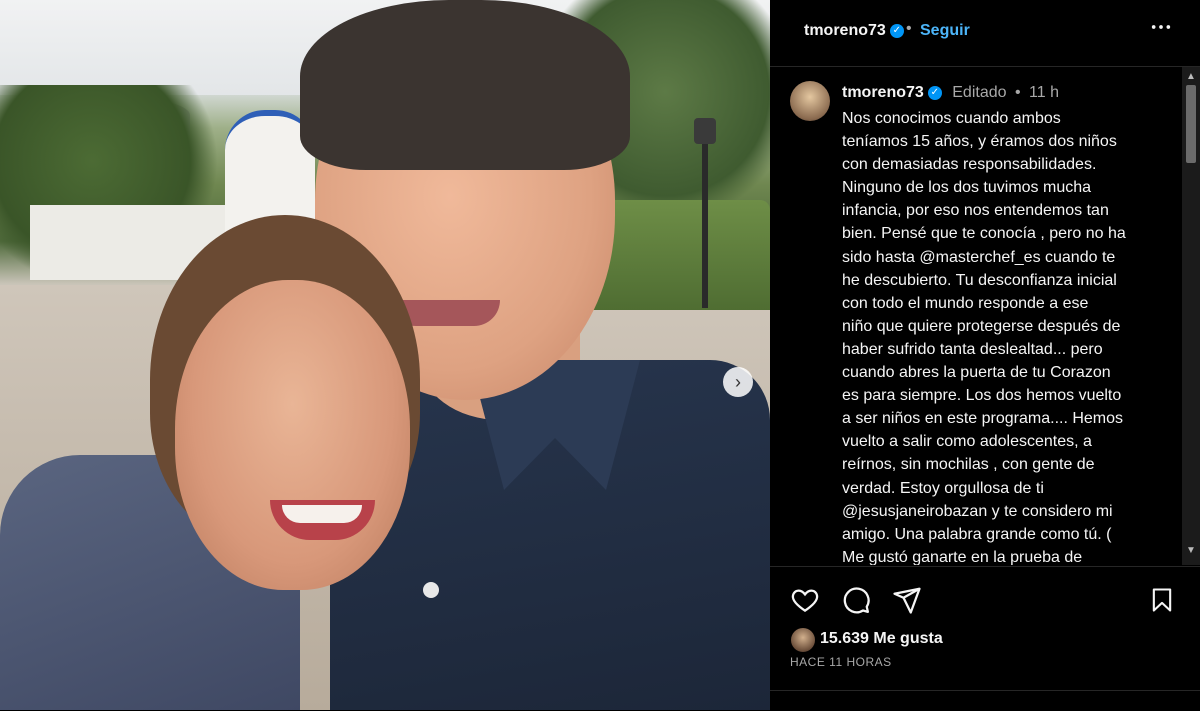  I want to click on header-username: tmoreno73, so click(845, 30).